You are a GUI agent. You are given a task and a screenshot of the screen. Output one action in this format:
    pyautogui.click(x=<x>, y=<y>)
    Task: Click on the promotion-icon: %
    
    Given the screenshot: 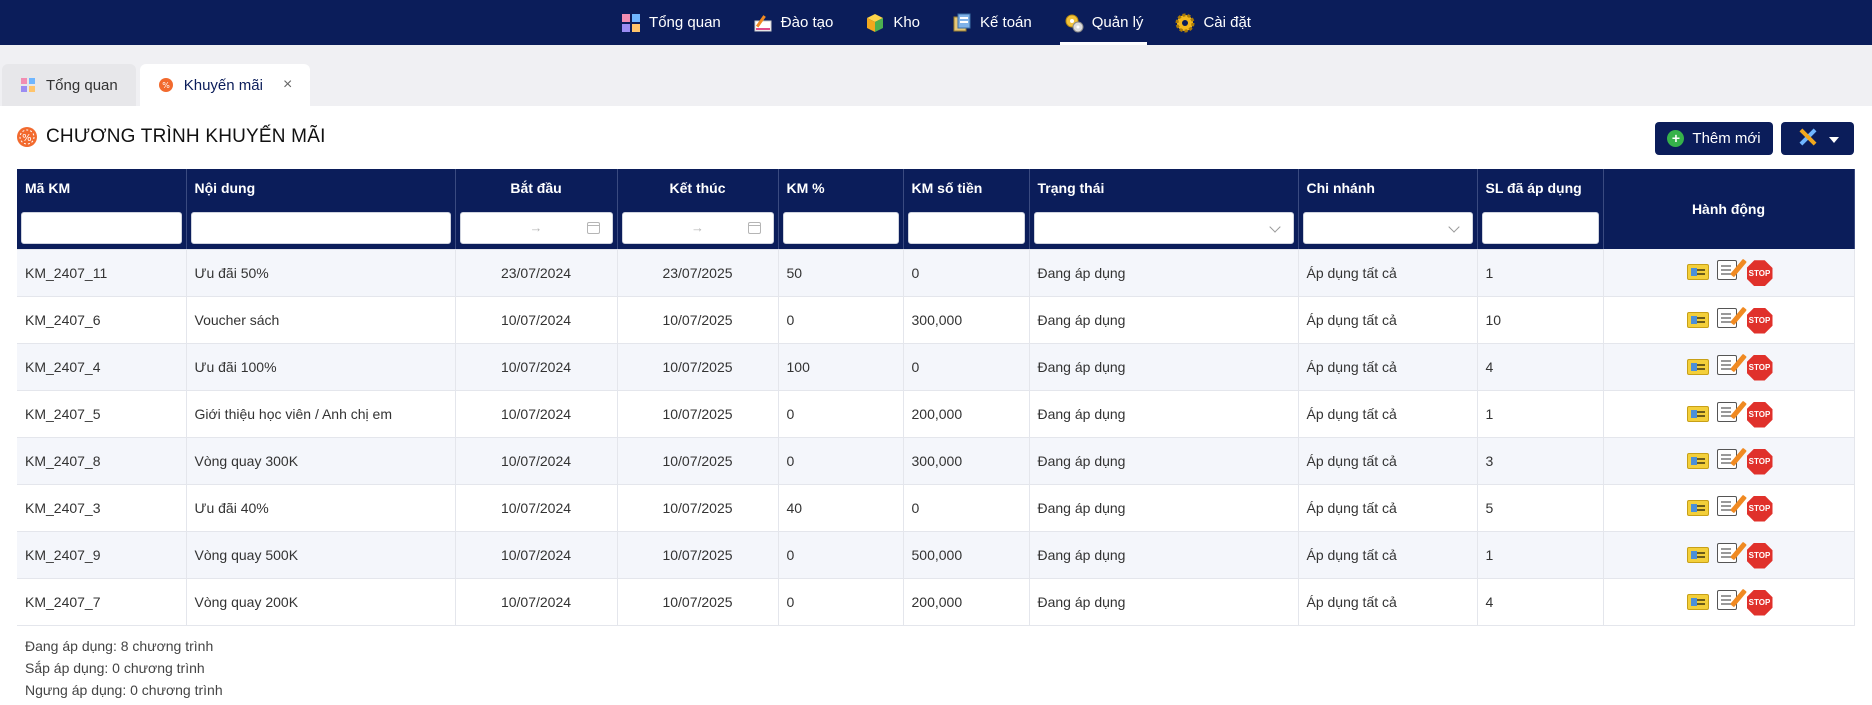 What is the action you would take?
    pyautogui.click(x=166, y=85)
    